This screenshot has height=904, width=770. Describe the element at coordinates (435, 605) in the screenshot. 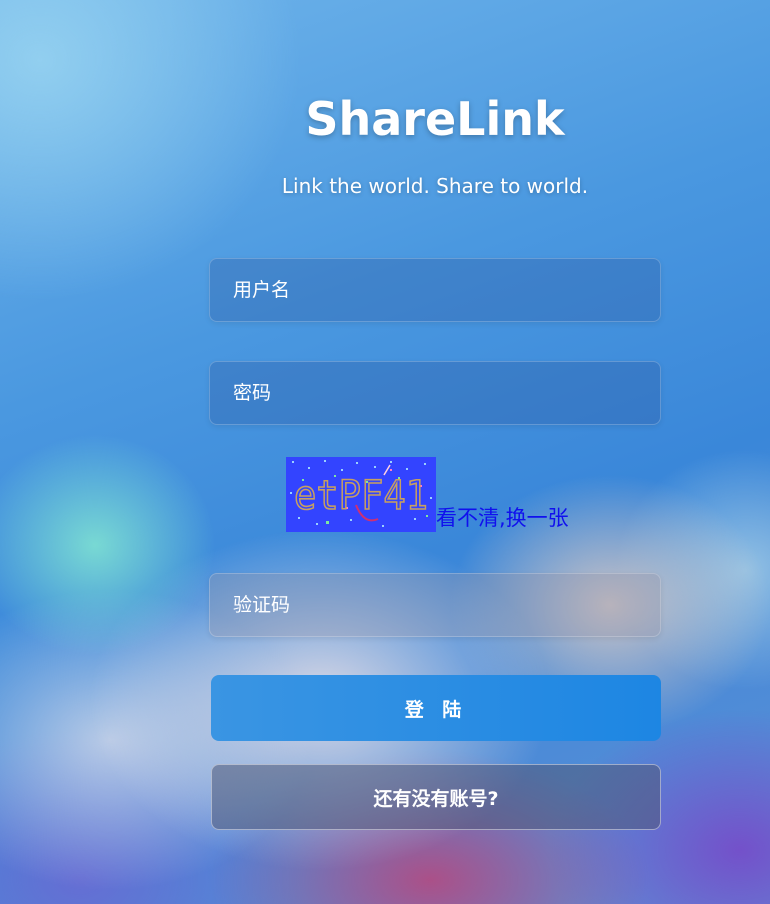

I see `captcha-input` at that location.